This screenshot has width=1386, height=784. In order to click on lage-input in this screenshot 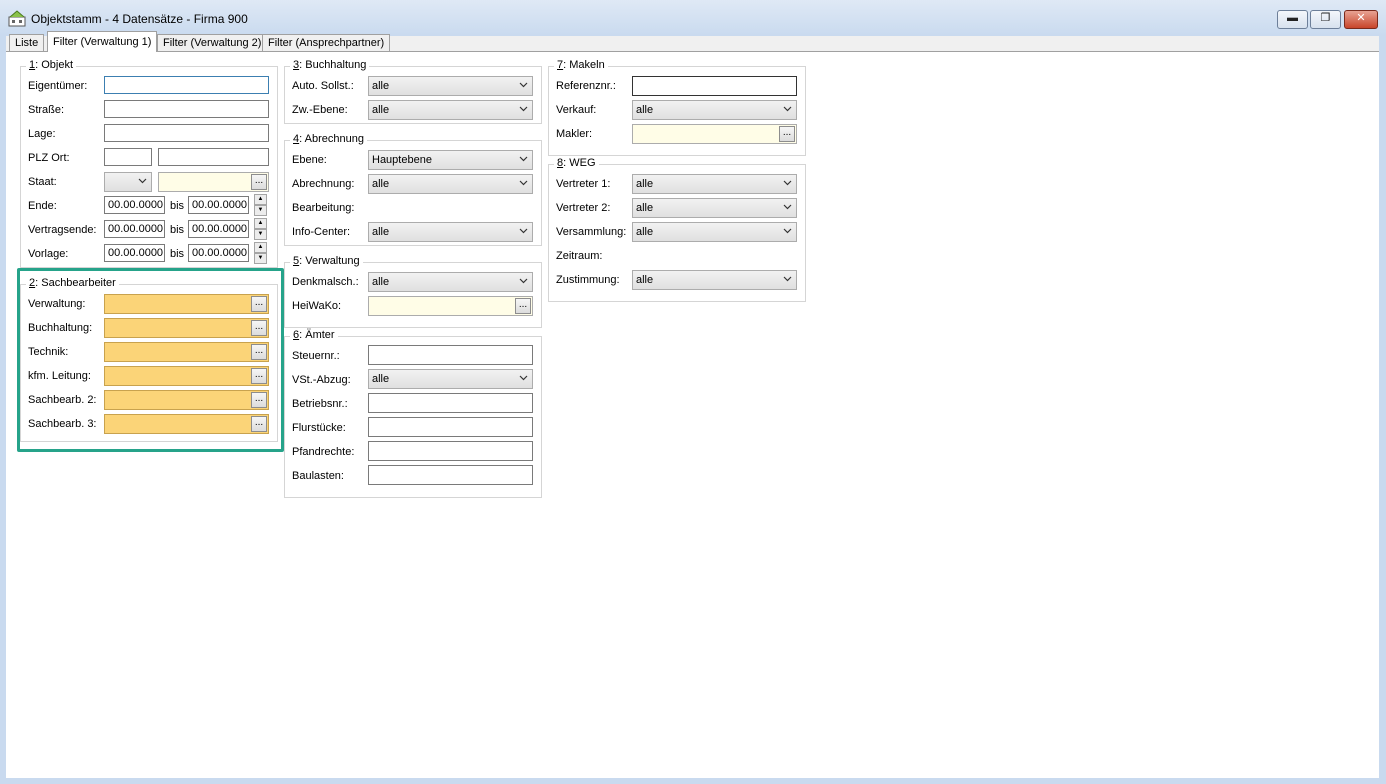, I will do `click(186, 133)`.